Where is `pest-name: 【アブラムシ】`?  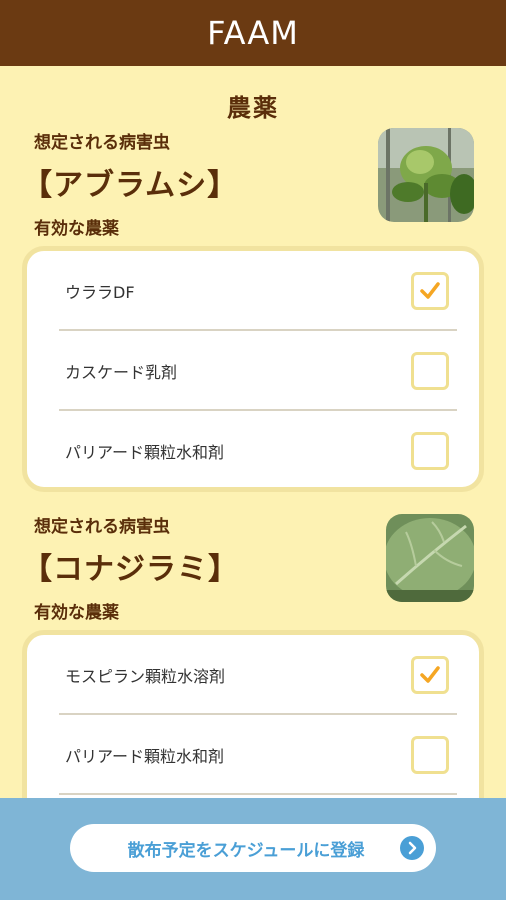
pest-name: 【アブラムシ】 is located at coordinates (130, 185).